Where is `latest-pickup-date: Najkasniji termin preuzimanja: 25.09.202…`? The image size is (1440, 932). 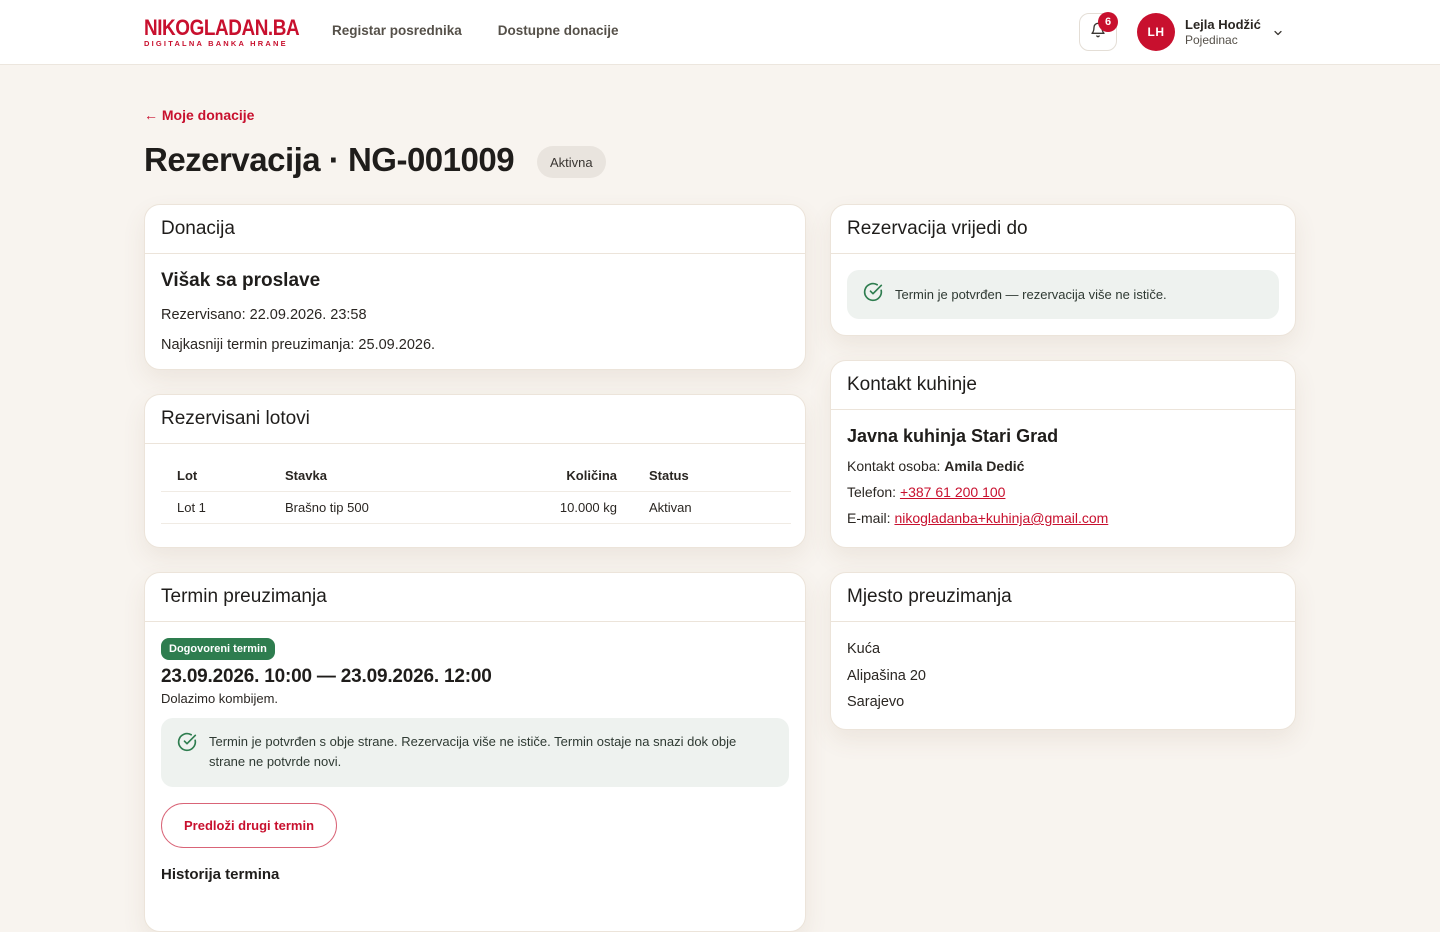 latest-pickup-date: Najkasniji termin preuzimanja: 25.09.202… is located at coordinates (298, 345).